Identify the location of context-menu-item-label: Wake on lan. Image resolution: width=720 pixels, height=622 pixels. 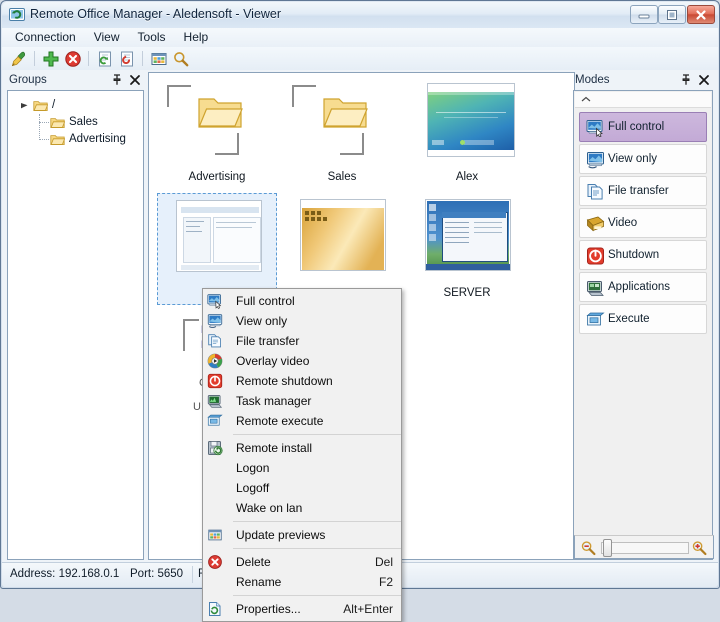
(269, 508).